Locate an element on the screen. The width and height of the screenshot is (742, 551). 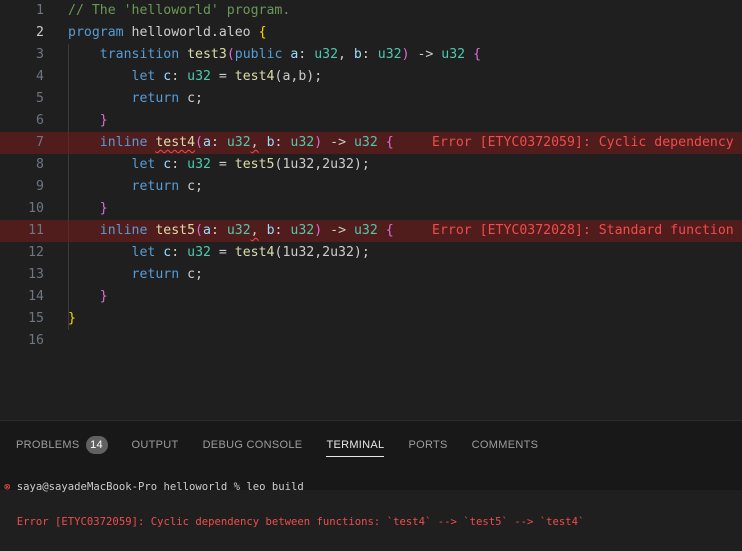
tab-label: PROBLEMS is located at coordinates (48, 445).